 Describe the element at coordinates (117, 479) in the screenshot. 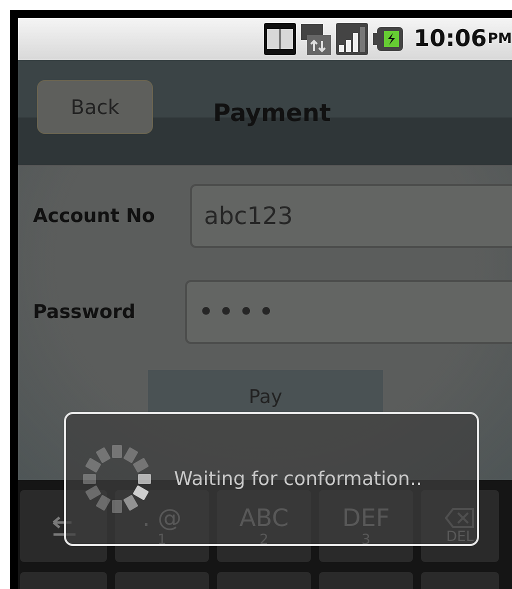

I see `loading-spinner-icon` at that location.